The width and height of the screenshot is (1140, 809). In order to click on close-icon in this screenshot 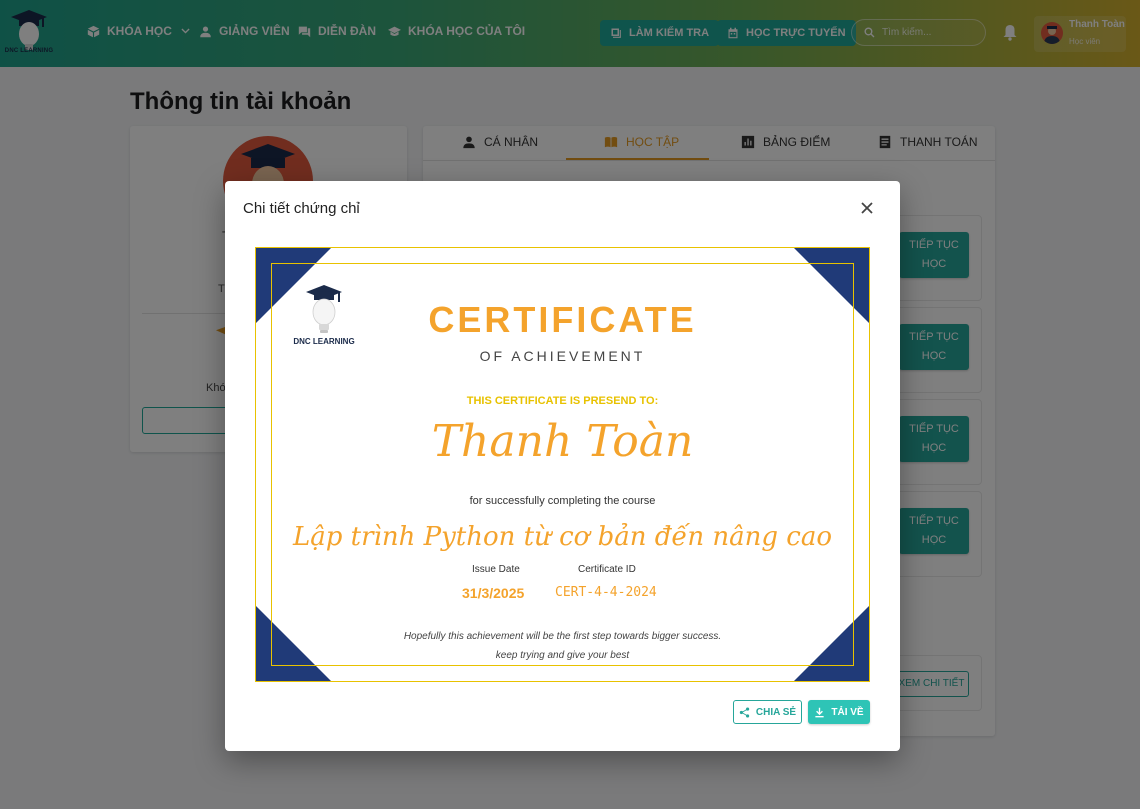, I will do `click(867, 208)`.